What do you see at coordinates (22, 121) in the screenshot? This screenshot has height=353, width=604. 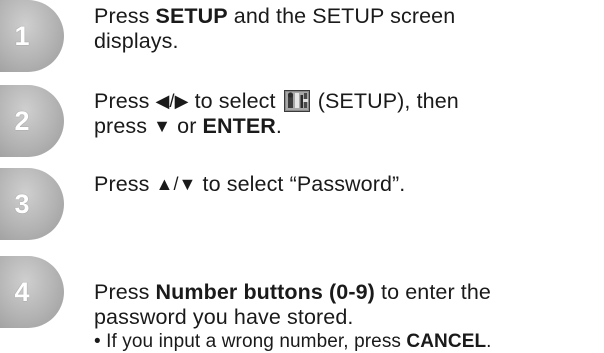 I see `step-number: 2` at bounding box center [22, 121].